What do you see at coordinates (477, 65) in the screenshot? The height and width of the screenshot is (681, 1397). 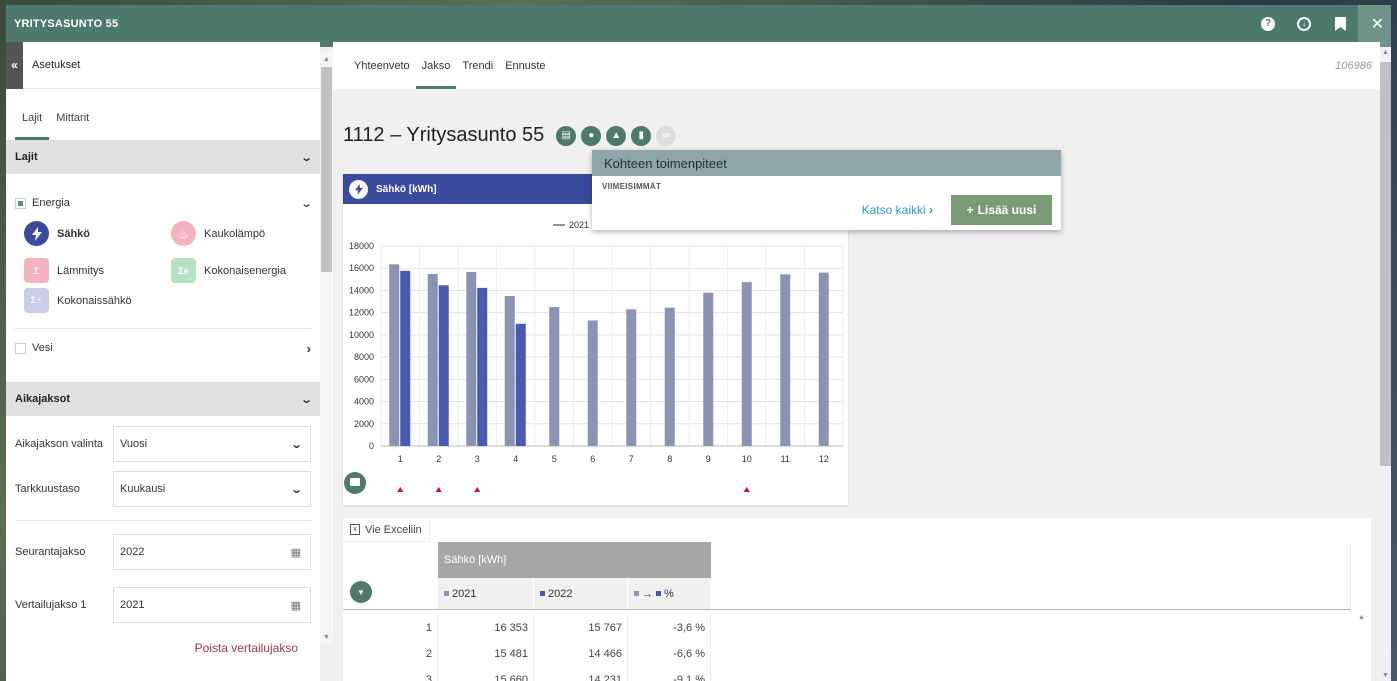 I see `tab-trendi: Trendi` at bounding box center [477, 65].